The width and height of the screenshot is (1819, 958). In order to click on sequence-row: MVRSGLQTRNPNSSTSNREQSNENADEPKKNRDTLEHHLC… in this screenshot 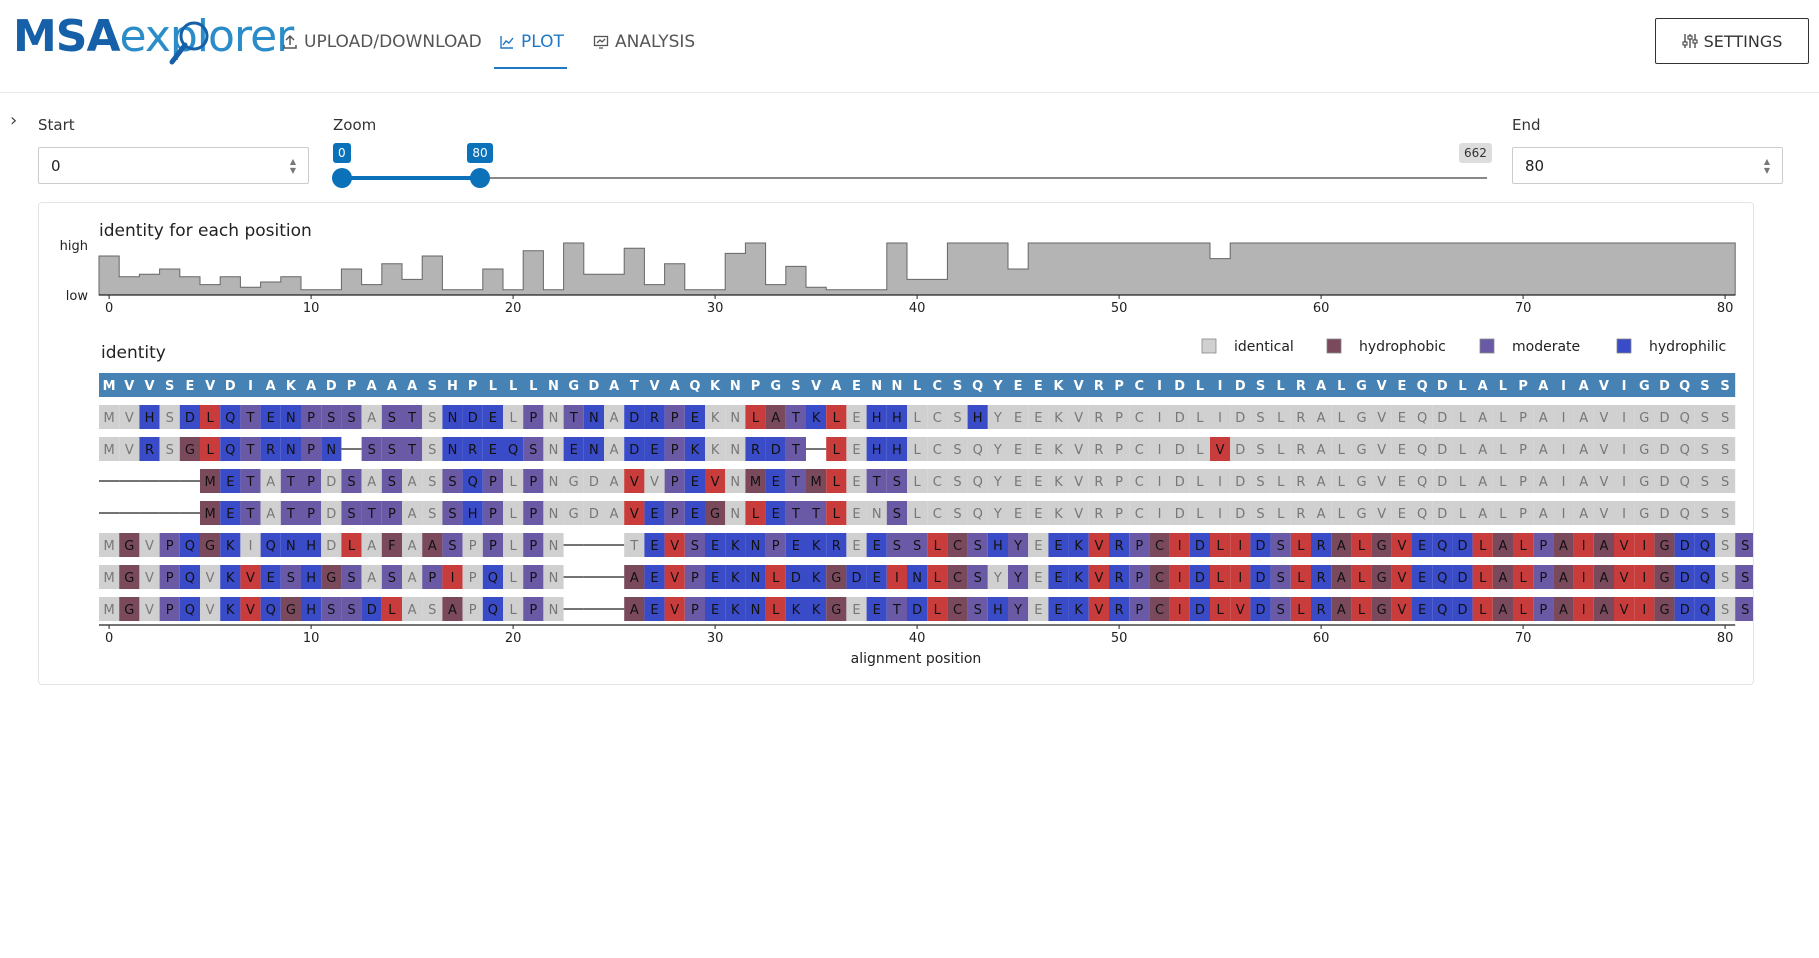, I will do `click(917, 449)`.